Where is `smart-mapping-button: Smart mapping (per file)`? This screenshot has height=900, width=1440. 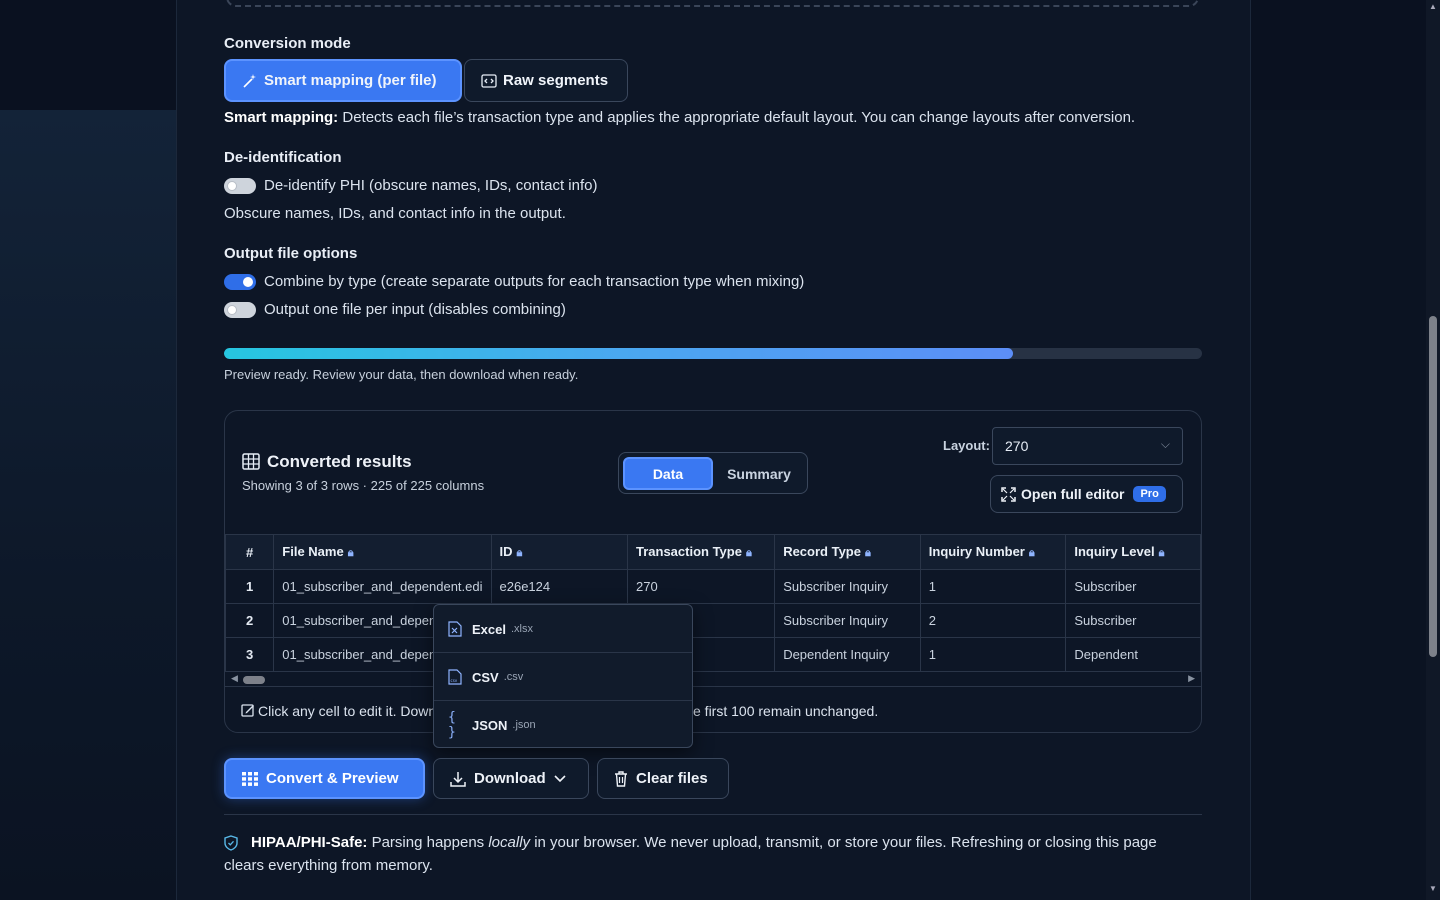 smart-mapping-button: Smart mapping (per file) is located at coordinates (343, 80).